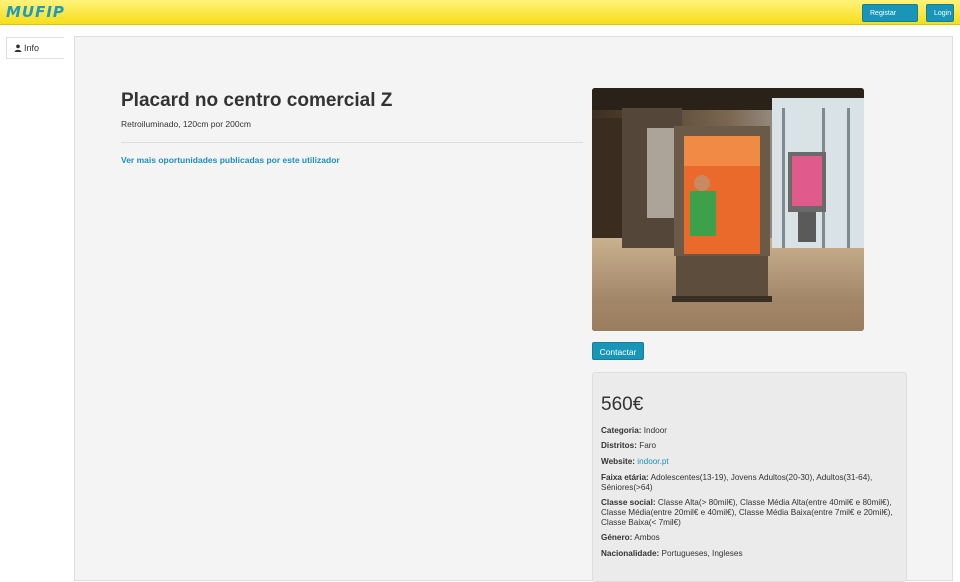  I want to click on detail-nacionalidade: Nacionalidade: Portugueses, Ingleses, so click(751, 554).